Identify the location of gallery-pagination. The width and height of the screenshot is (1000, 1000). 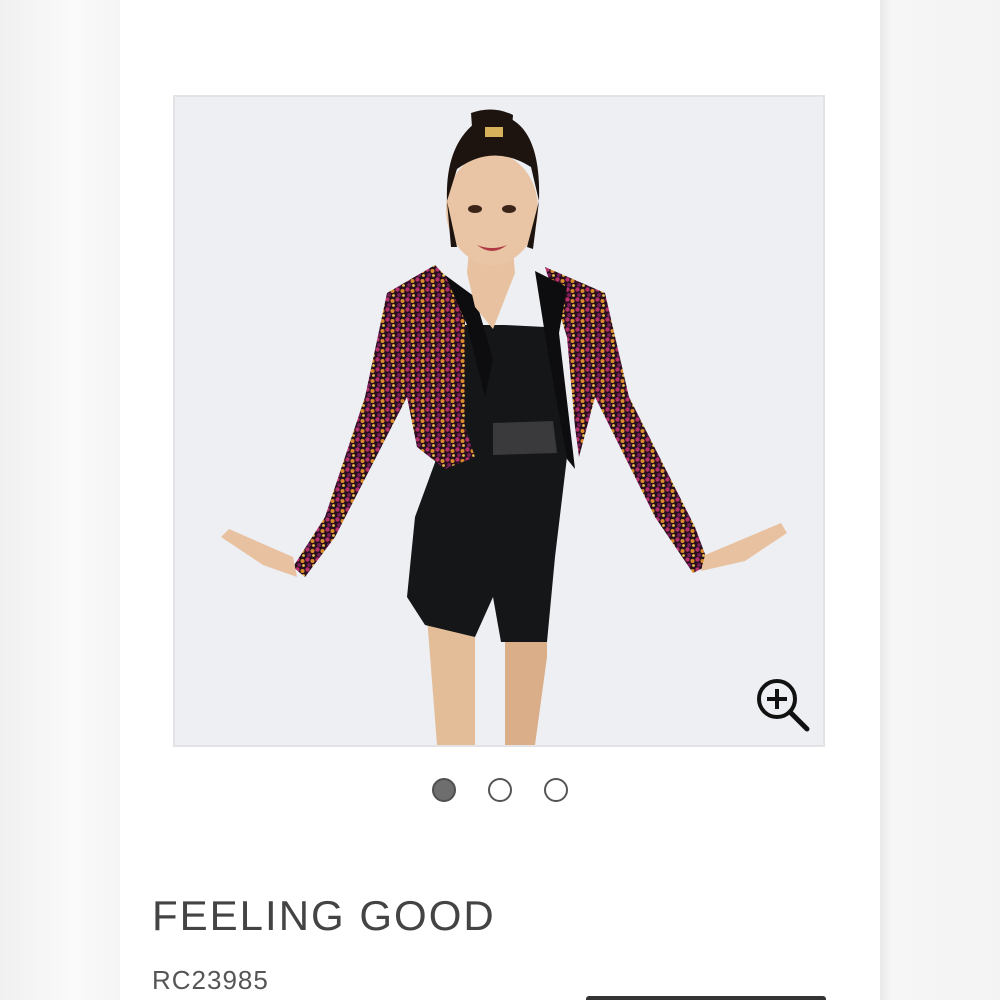
(500, 793).